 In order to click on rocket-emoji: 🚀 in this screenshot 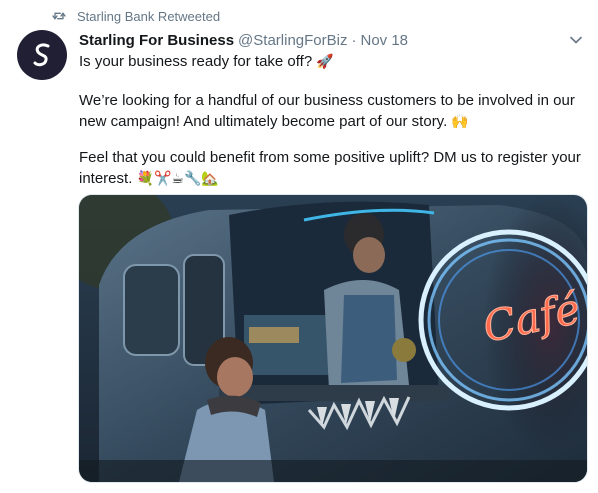, I will do `click(325, 61)`.